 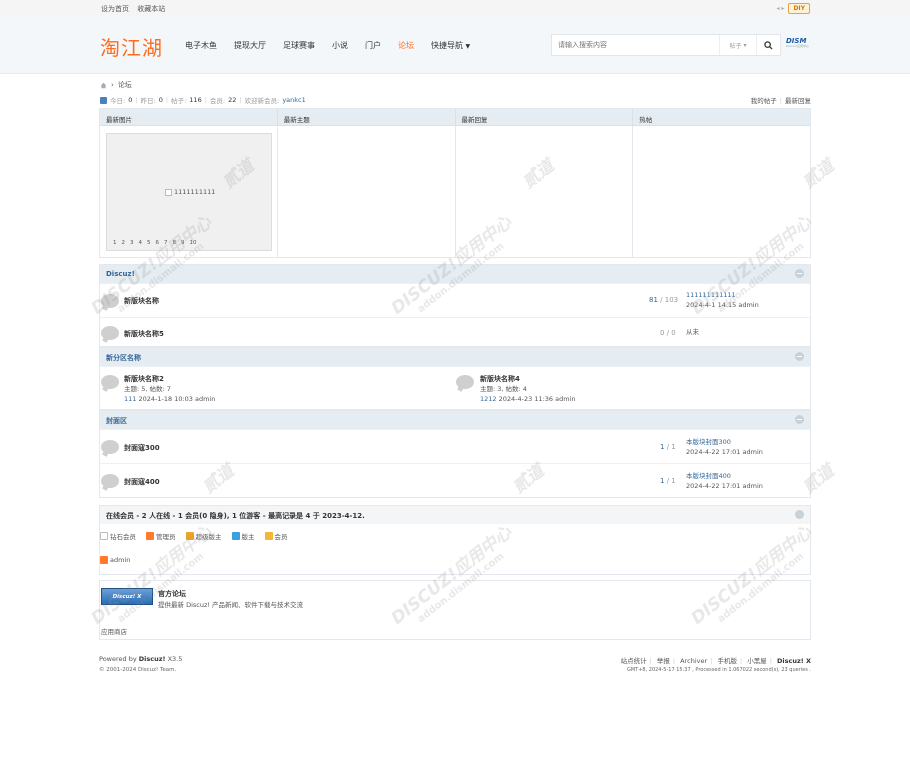 I want to click on slide-page: 1, so click(x=115, y=243).